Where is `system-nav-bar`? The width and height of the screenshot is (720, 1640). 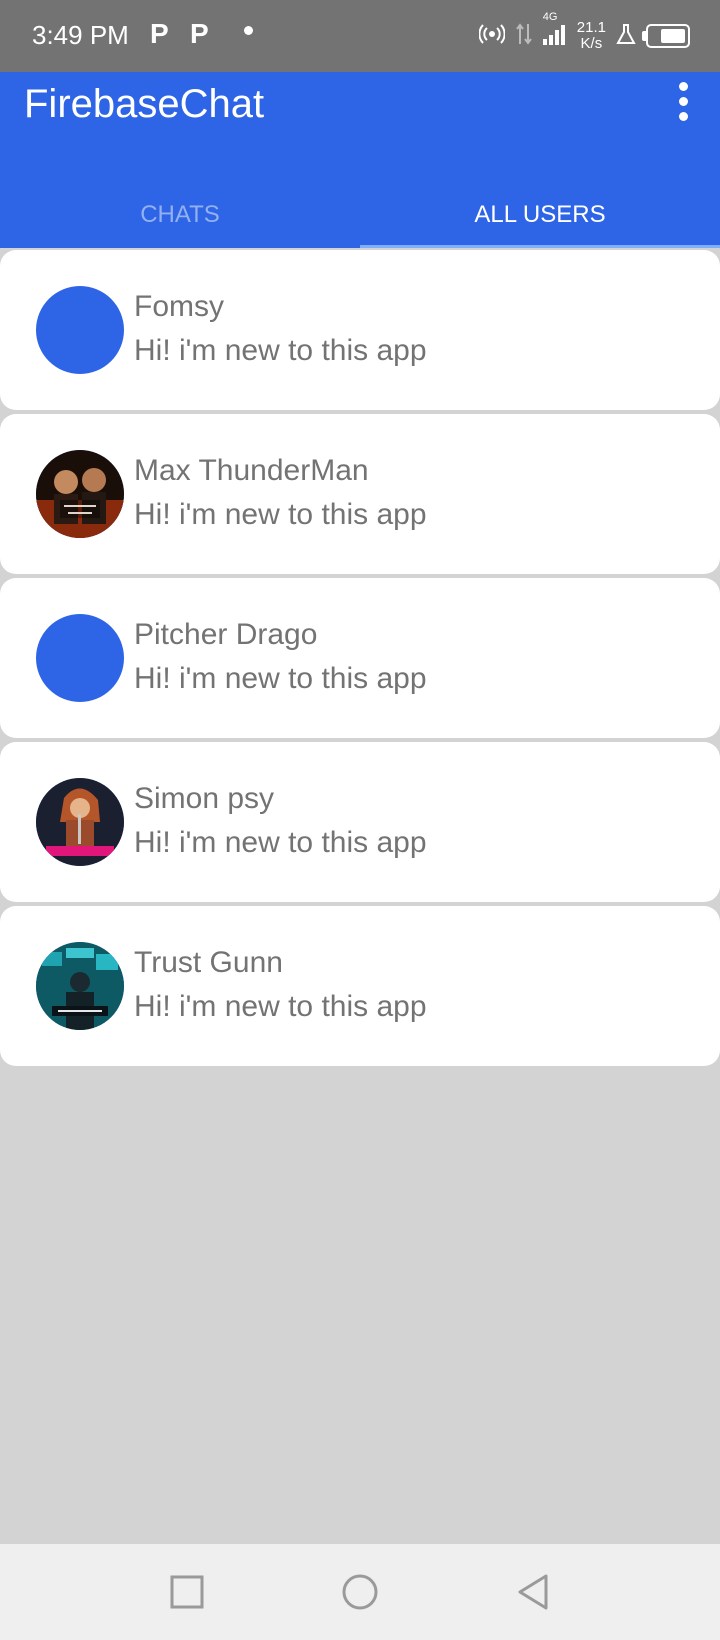
system-nav-bar is located at coordinates (360, 1592).